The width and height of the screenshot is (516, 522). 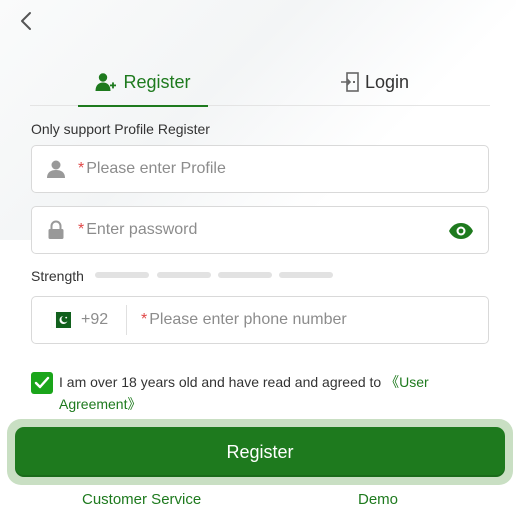 I want to click on lock-icon, so click(x=56, y=230).